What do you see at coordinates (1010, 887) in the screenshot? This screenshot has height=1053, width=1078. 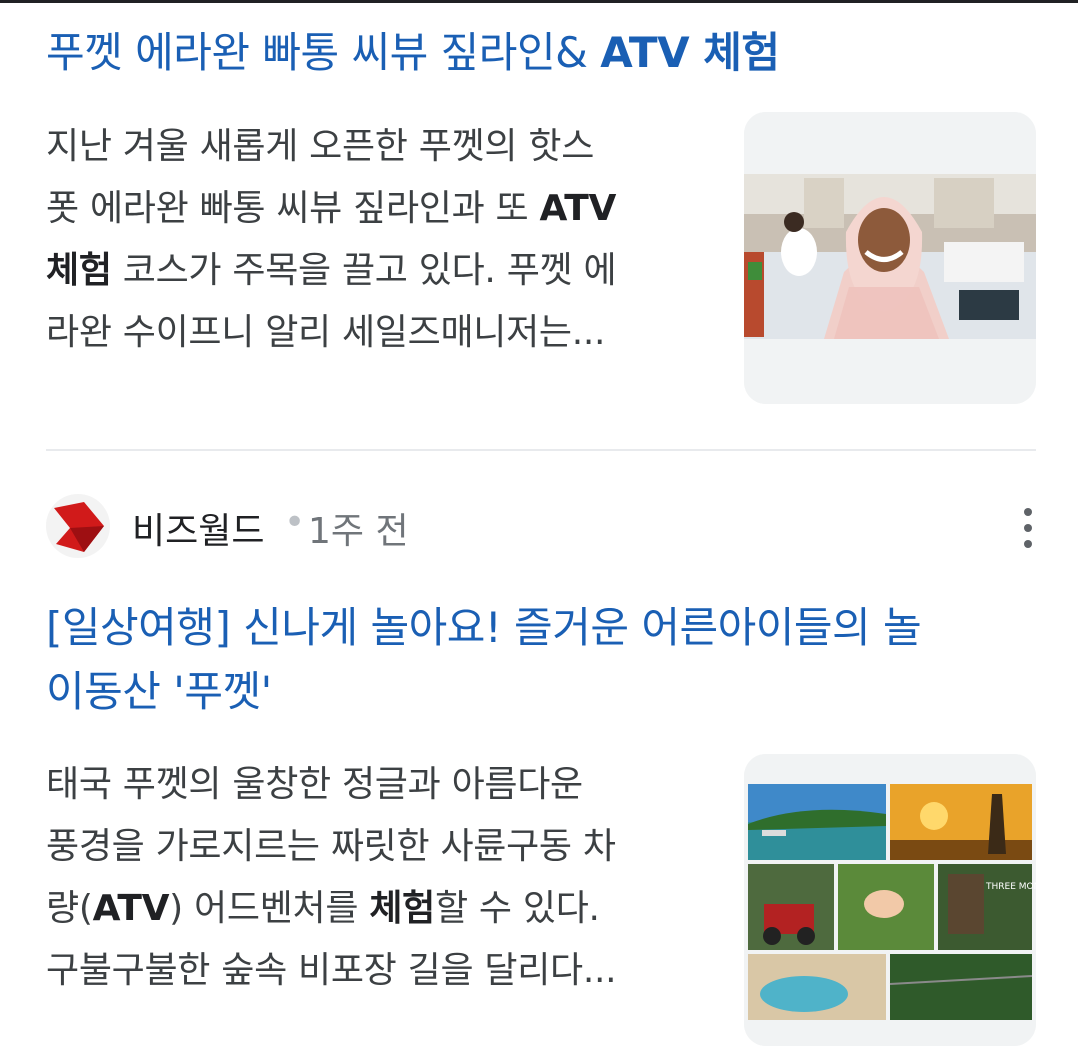 I see `collage-sign: THREE MONKEYS` at bounding box center [1010, 887].